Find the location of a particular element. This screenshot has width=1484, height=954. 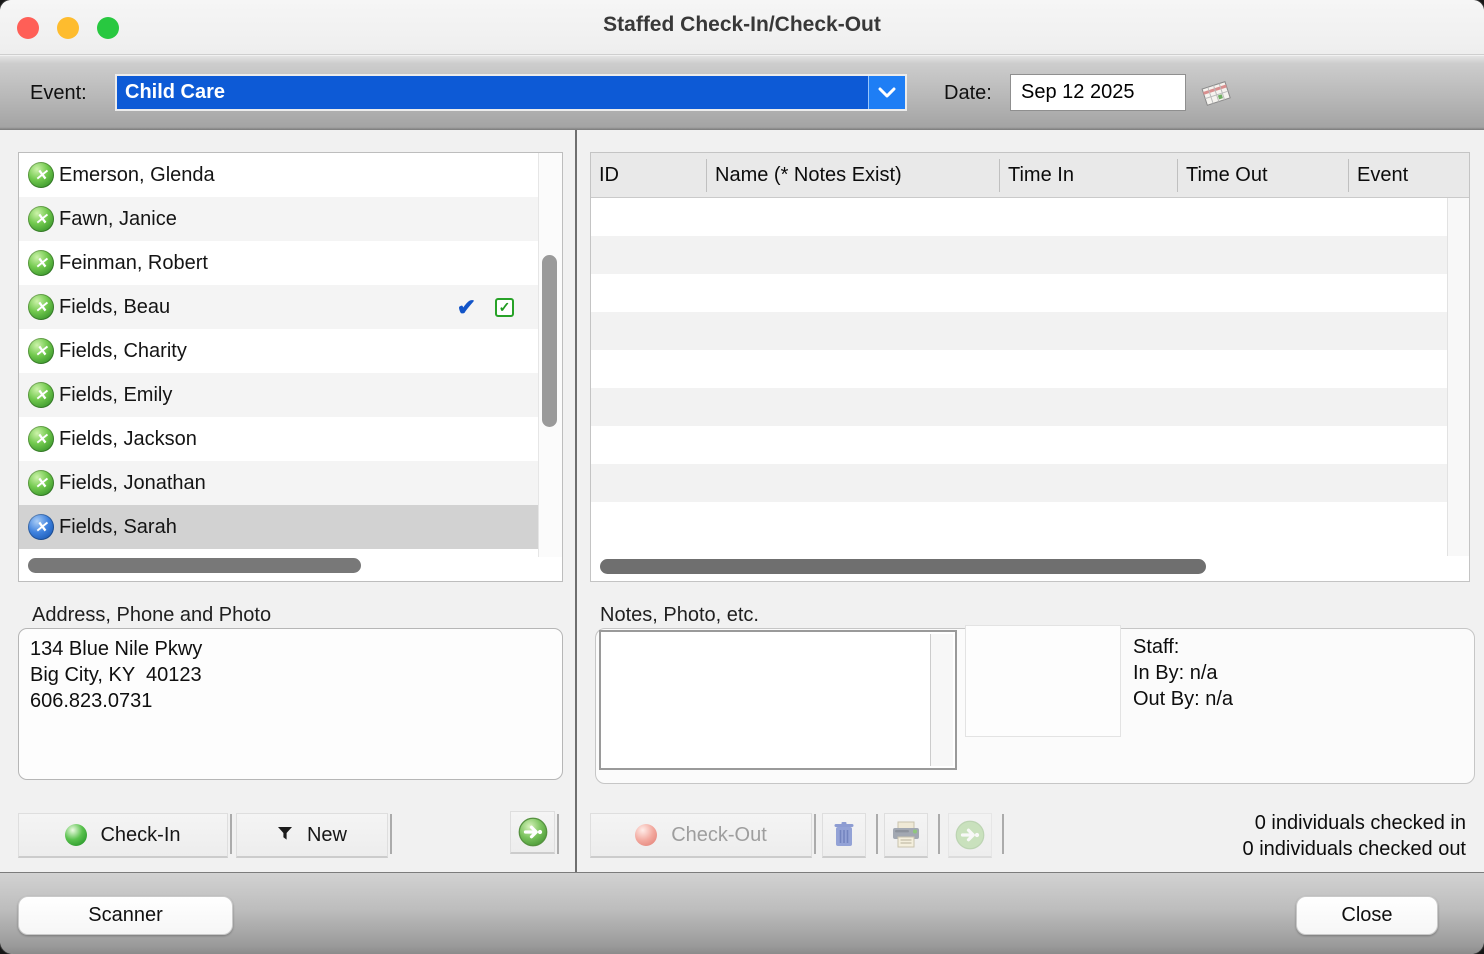

notes-scrollbar is located at coordinates (941, 700).